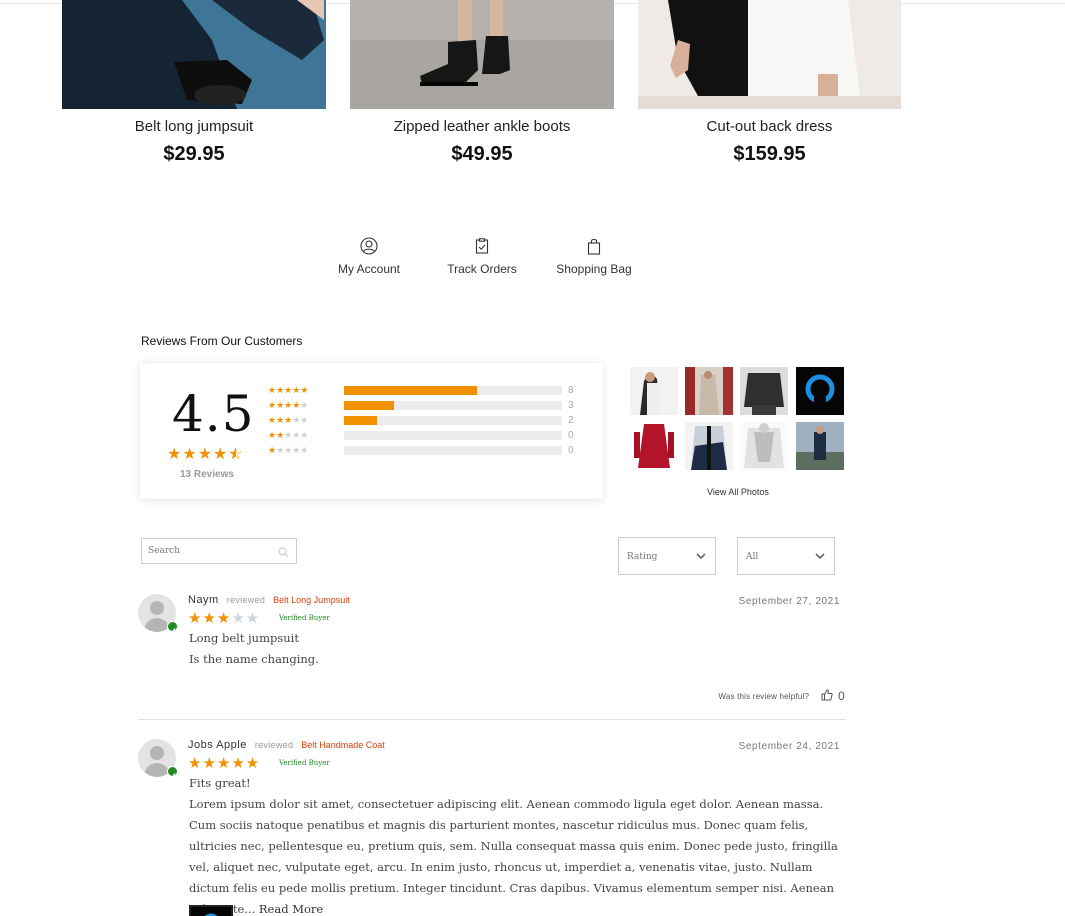  What do you see at coordinates (482, 154) in the screenshot?
I see `product-price: $49.95` at bounding box center [482, 154].